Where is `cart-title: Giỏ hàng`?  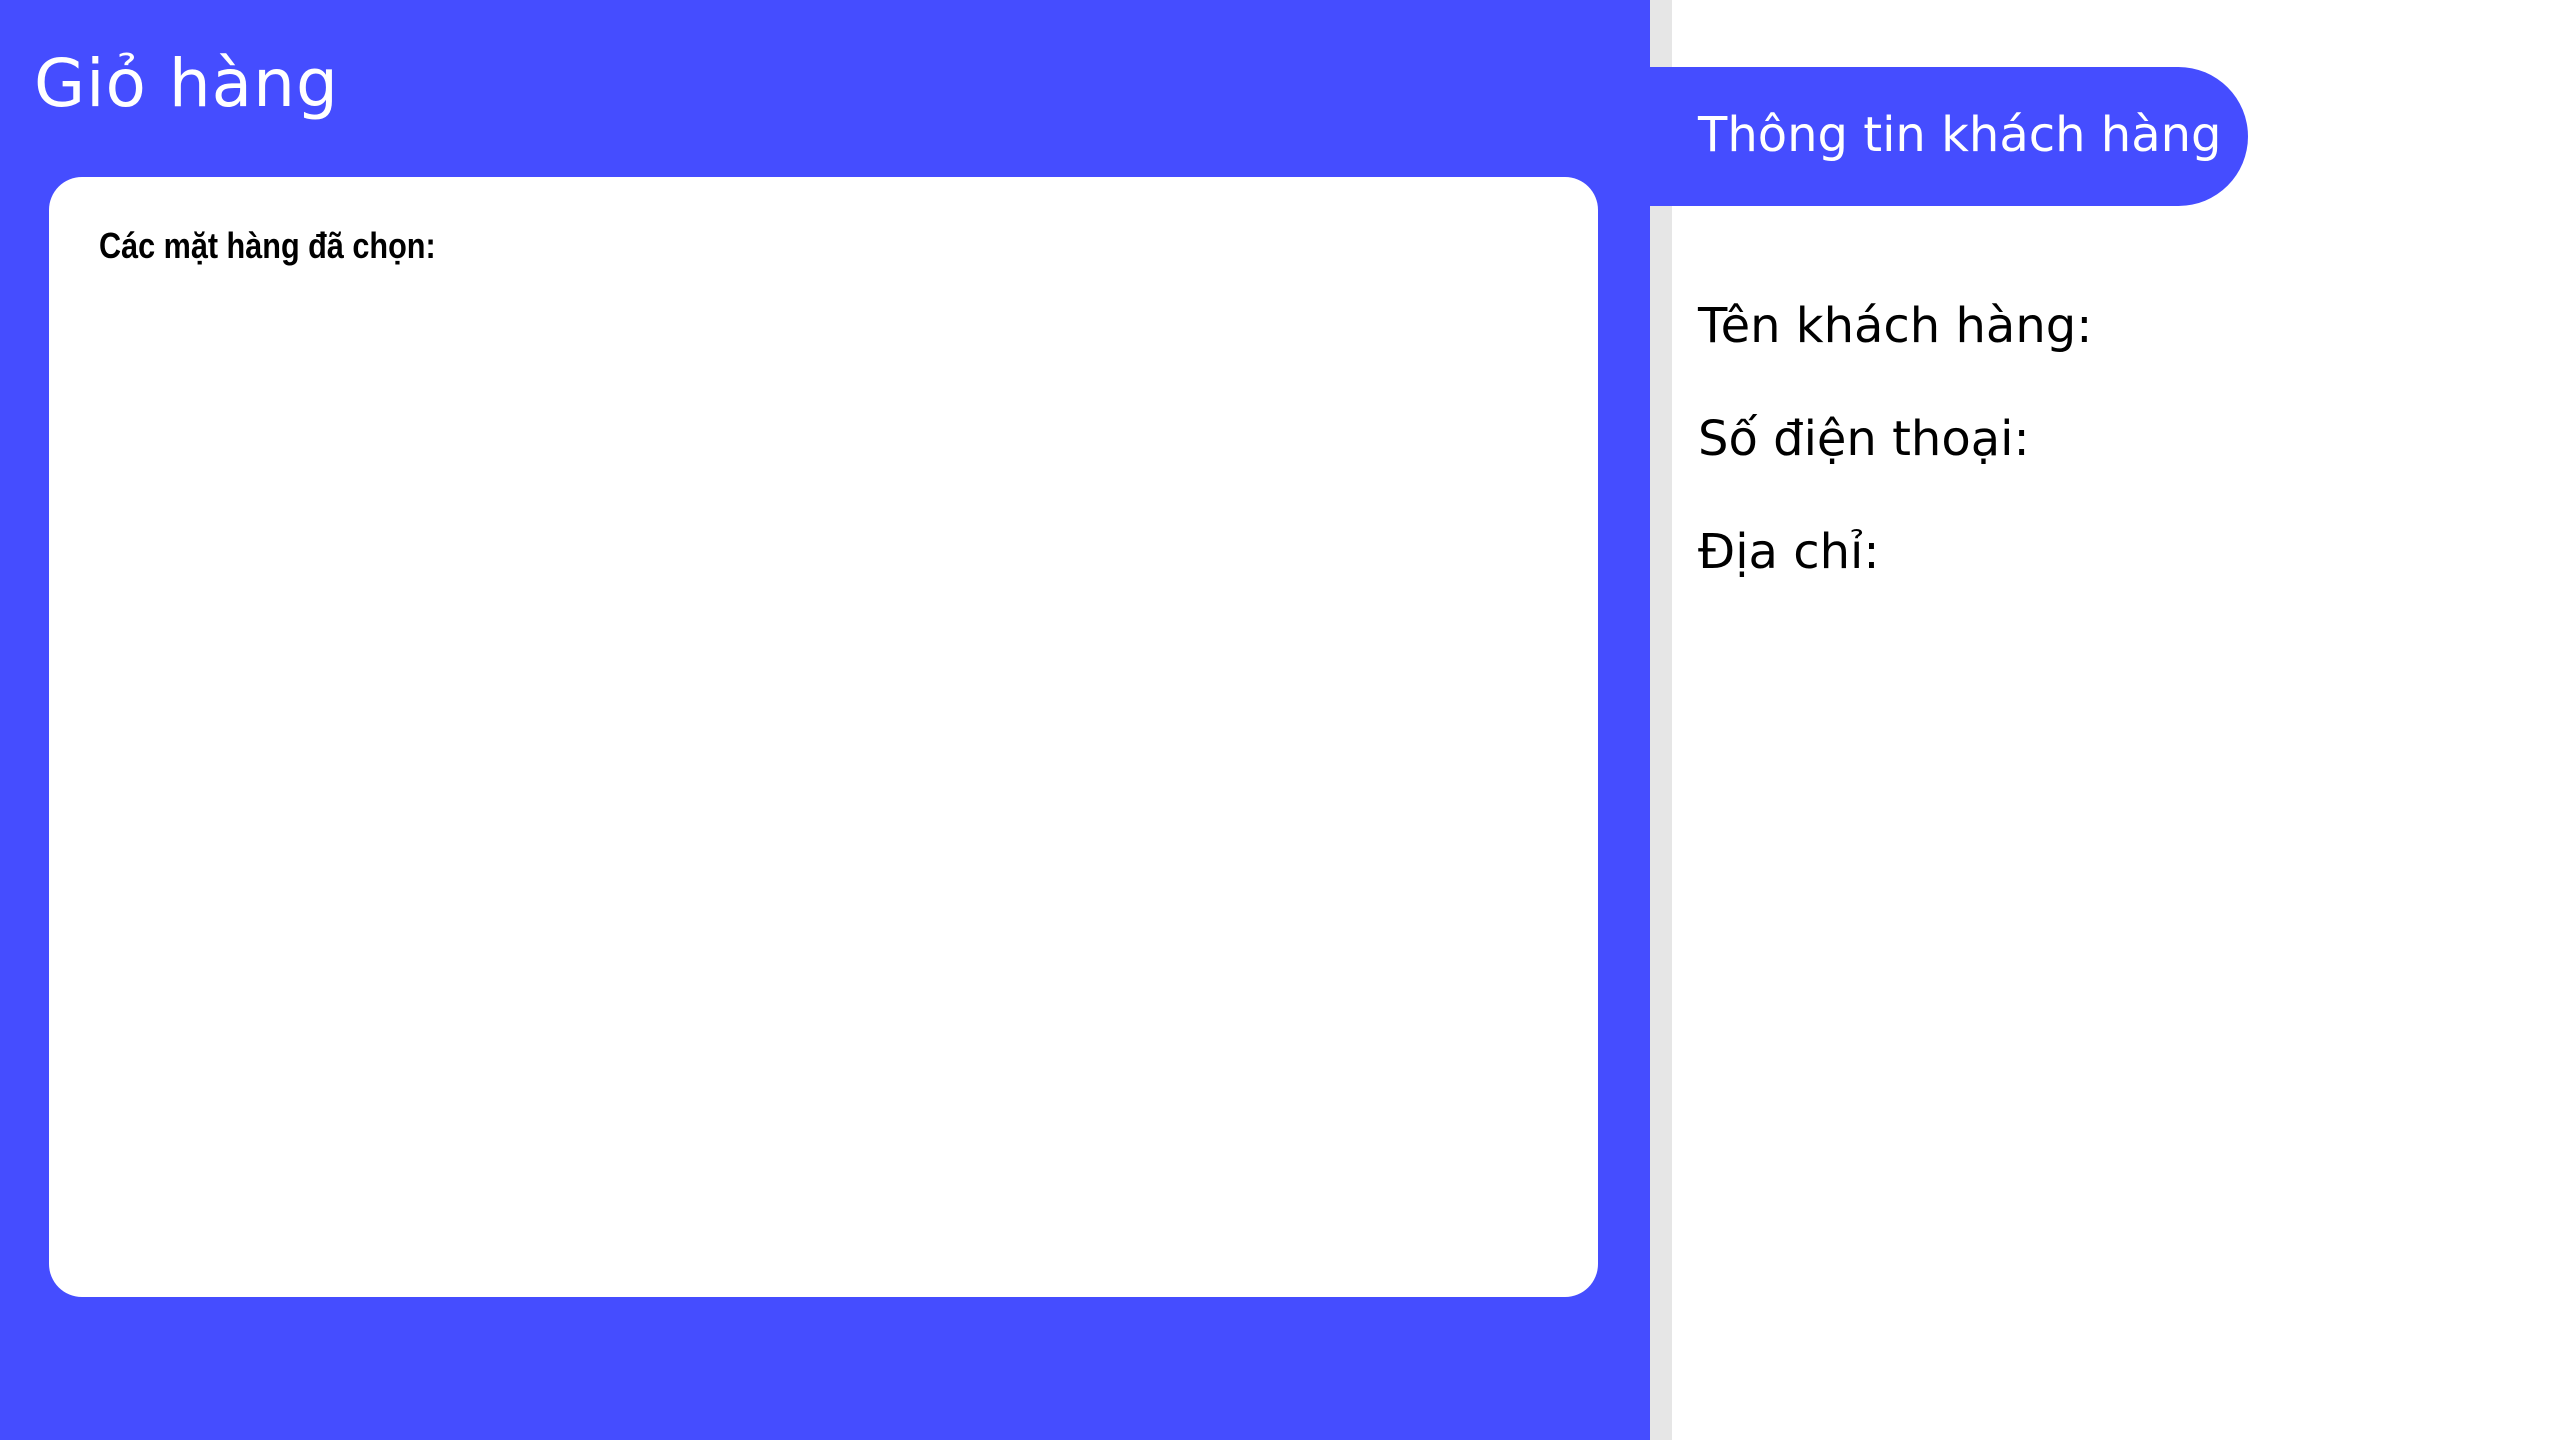 cart-title: Giỏ hàng is located at coordinates (186, 83).